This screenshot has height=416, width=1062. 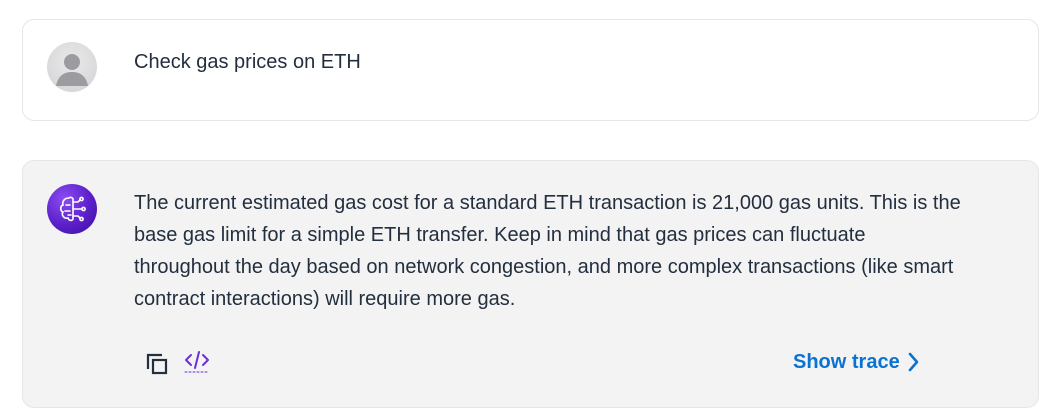 I want to click on copy-icon, so click(x=157, y=364).